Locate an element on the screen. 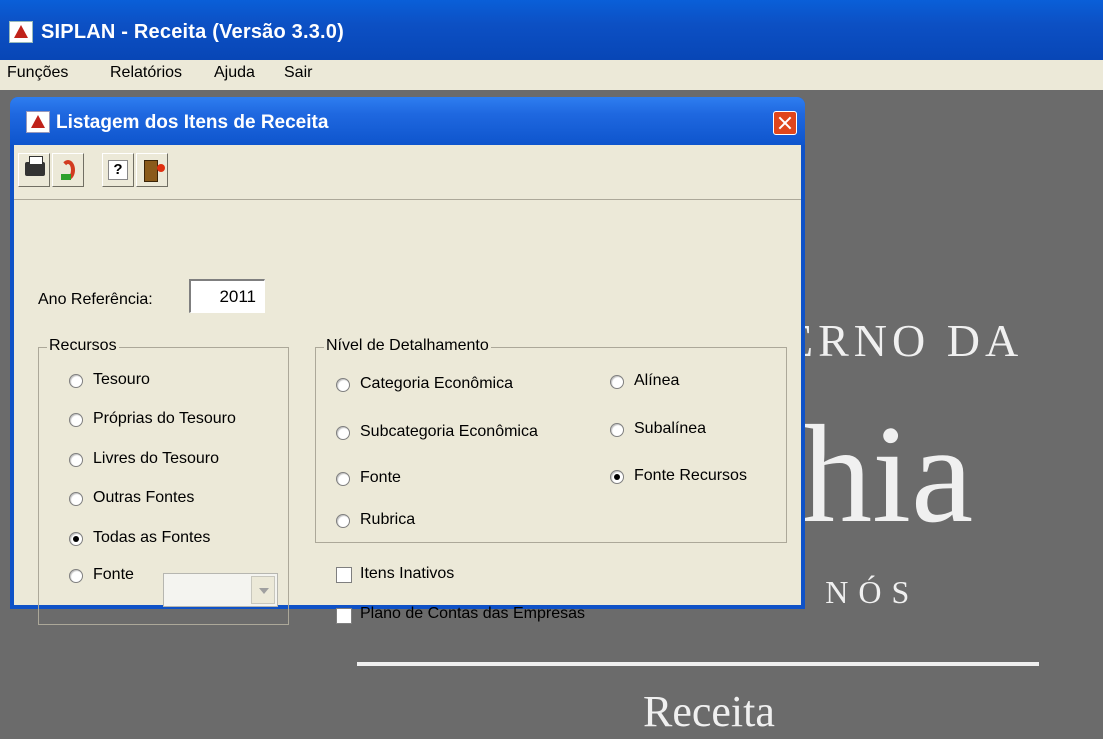 The width and height of the screenshot is (1103, 739). print-button is located at coordinates (34, 170).